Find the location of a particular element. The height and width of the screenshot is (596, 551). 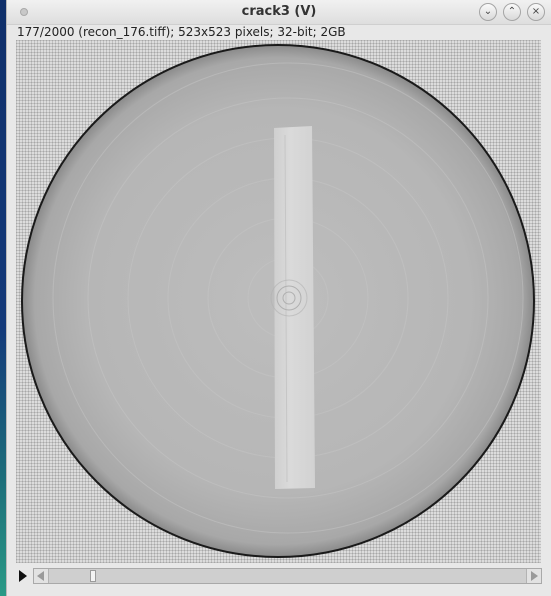

window-title: crack3 (V) is located at coordinates (279, 11).